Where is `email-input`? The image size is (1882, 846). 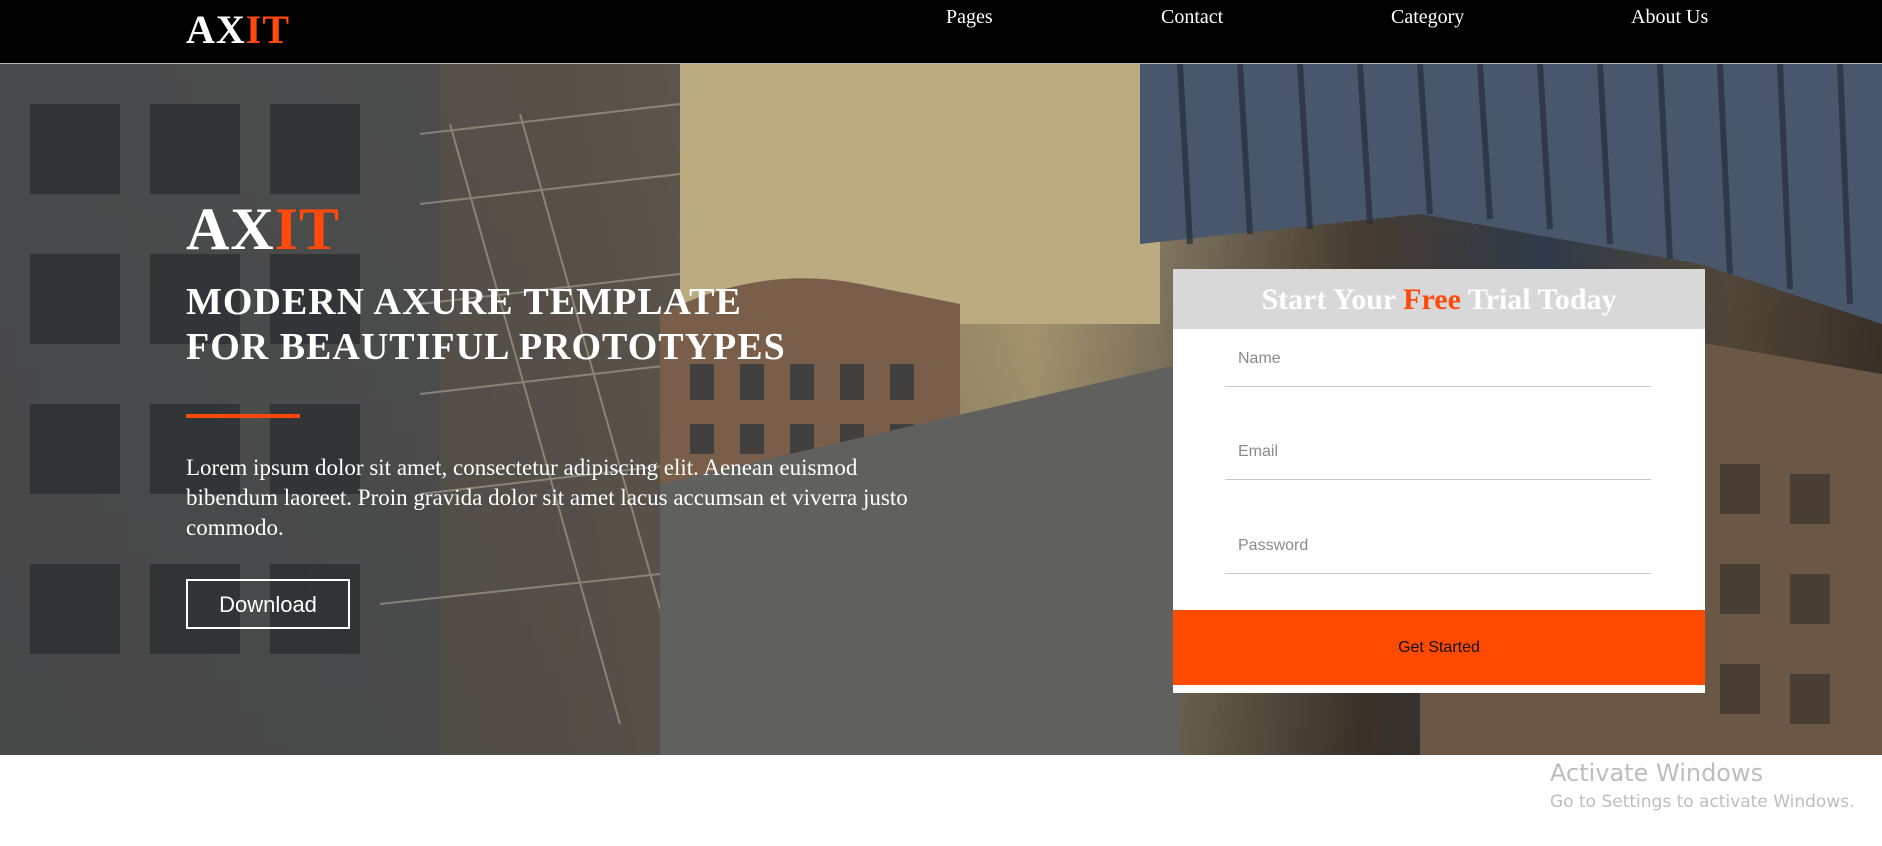 email-input is located at coordinates (1438, 452).